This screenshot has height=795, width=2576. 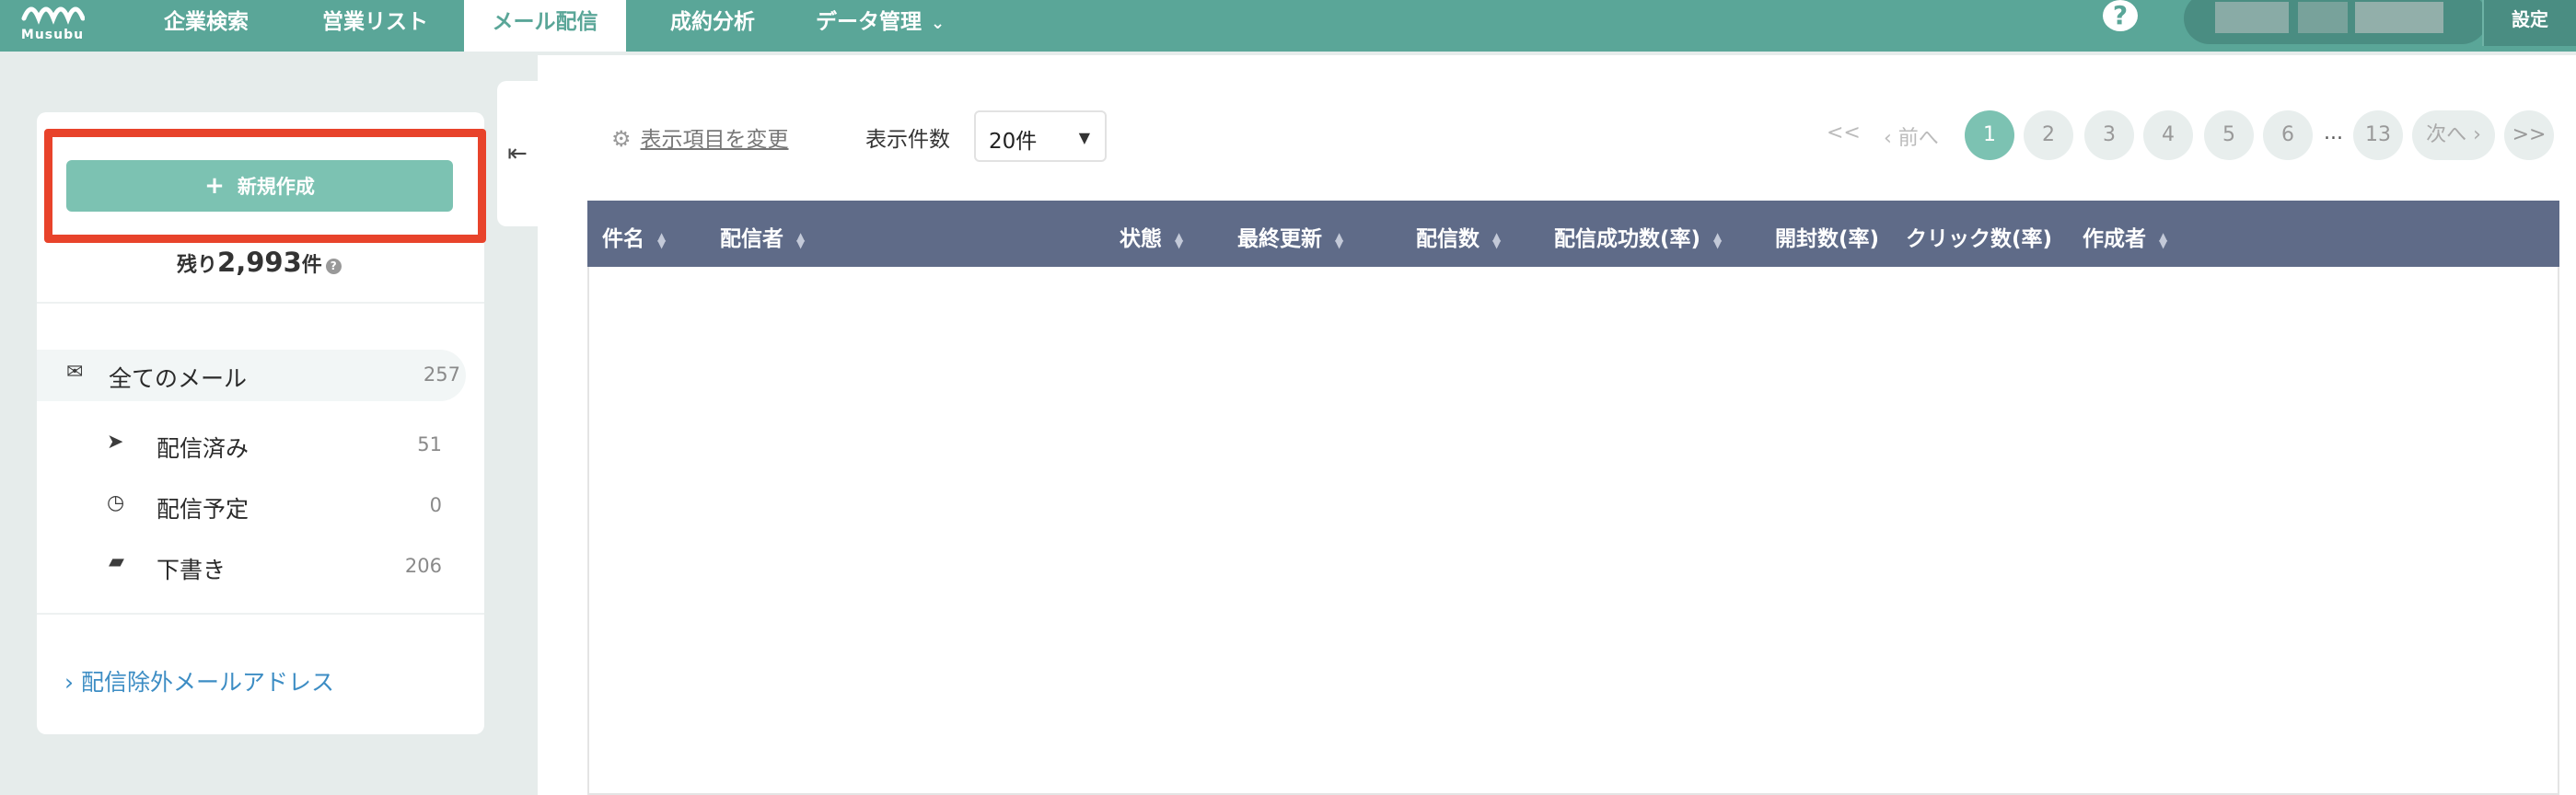 What do you see at coordinates (1891, 138) in the screenshot?
I see `chevron-left-icon: ‹` at bounding box center [1891, 138].